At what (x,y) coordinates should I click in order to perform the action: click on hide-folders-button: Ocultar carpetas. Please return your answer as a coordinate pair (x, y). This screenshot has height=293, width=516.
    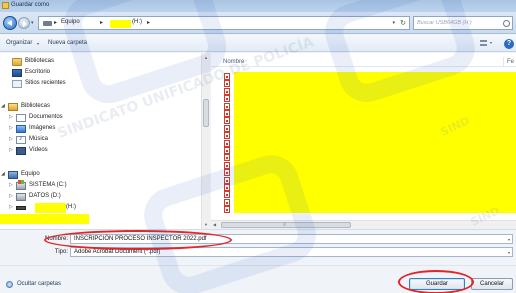
    Looking at the image, I should click on (39, 284).